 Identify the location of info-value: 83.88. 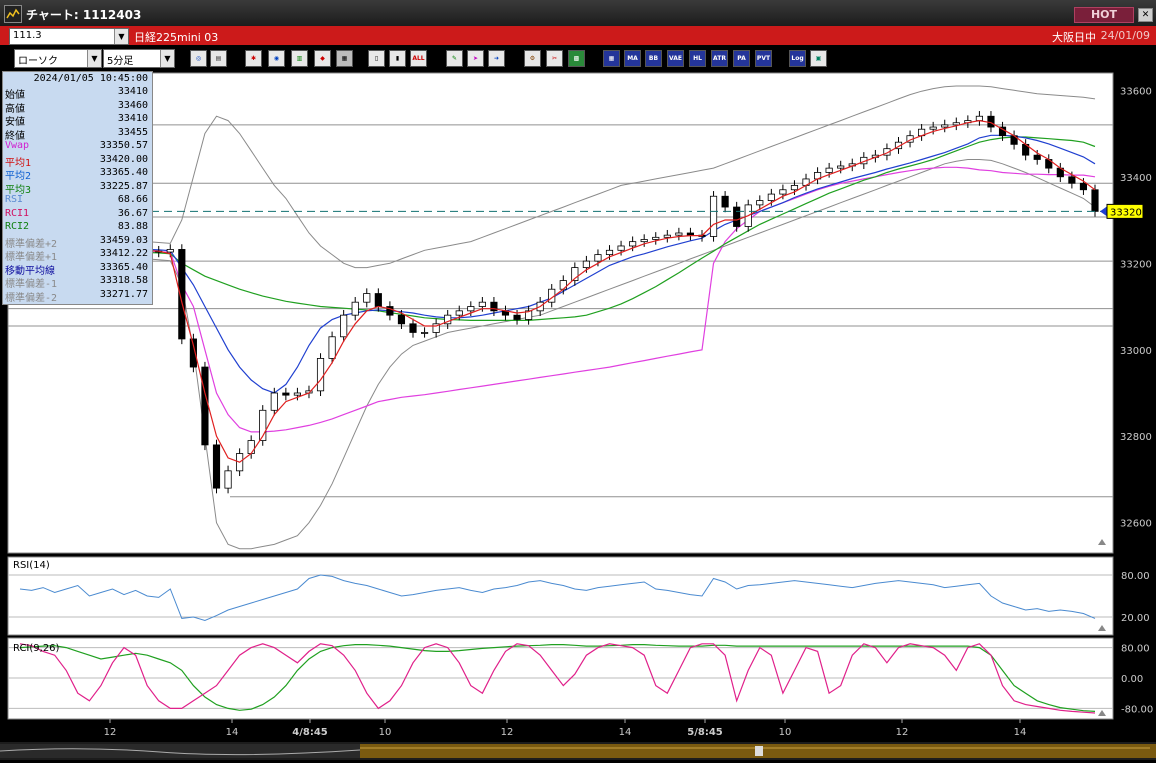
(132, 226).